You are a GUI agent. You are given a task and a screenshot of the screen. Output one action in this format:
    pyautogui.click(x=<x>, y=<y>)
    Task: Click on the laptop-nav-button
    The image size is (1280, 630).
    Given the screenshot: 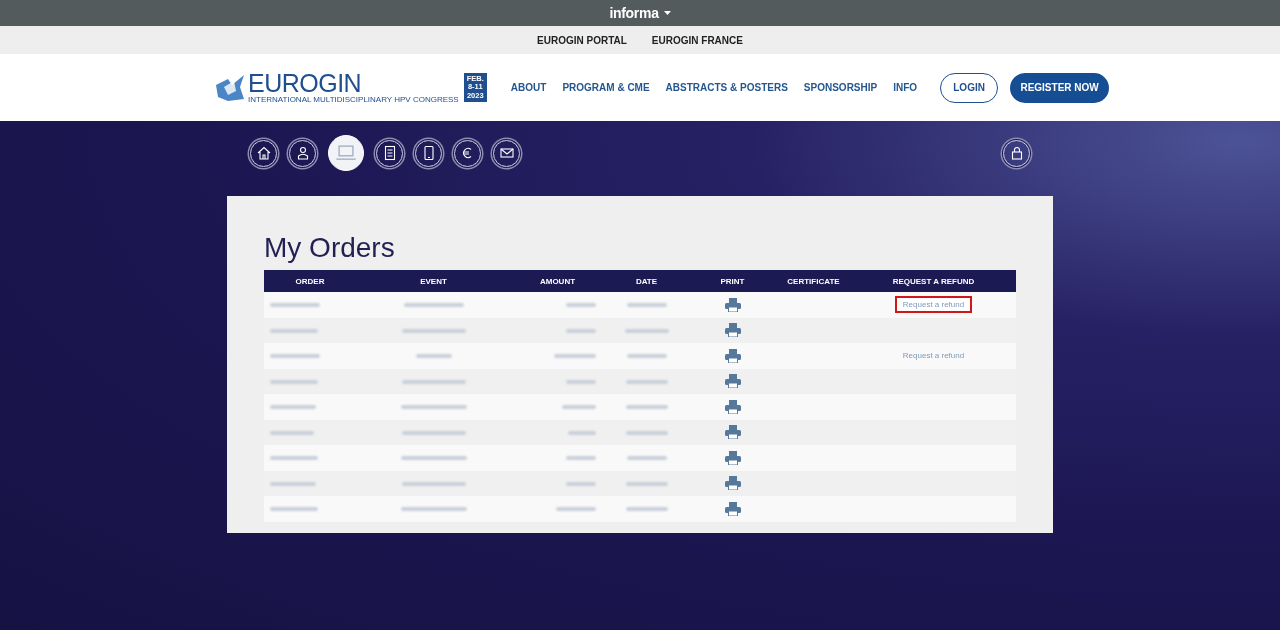 What is the action you would take?
    pyautogui.click(x=346, y=153)
    